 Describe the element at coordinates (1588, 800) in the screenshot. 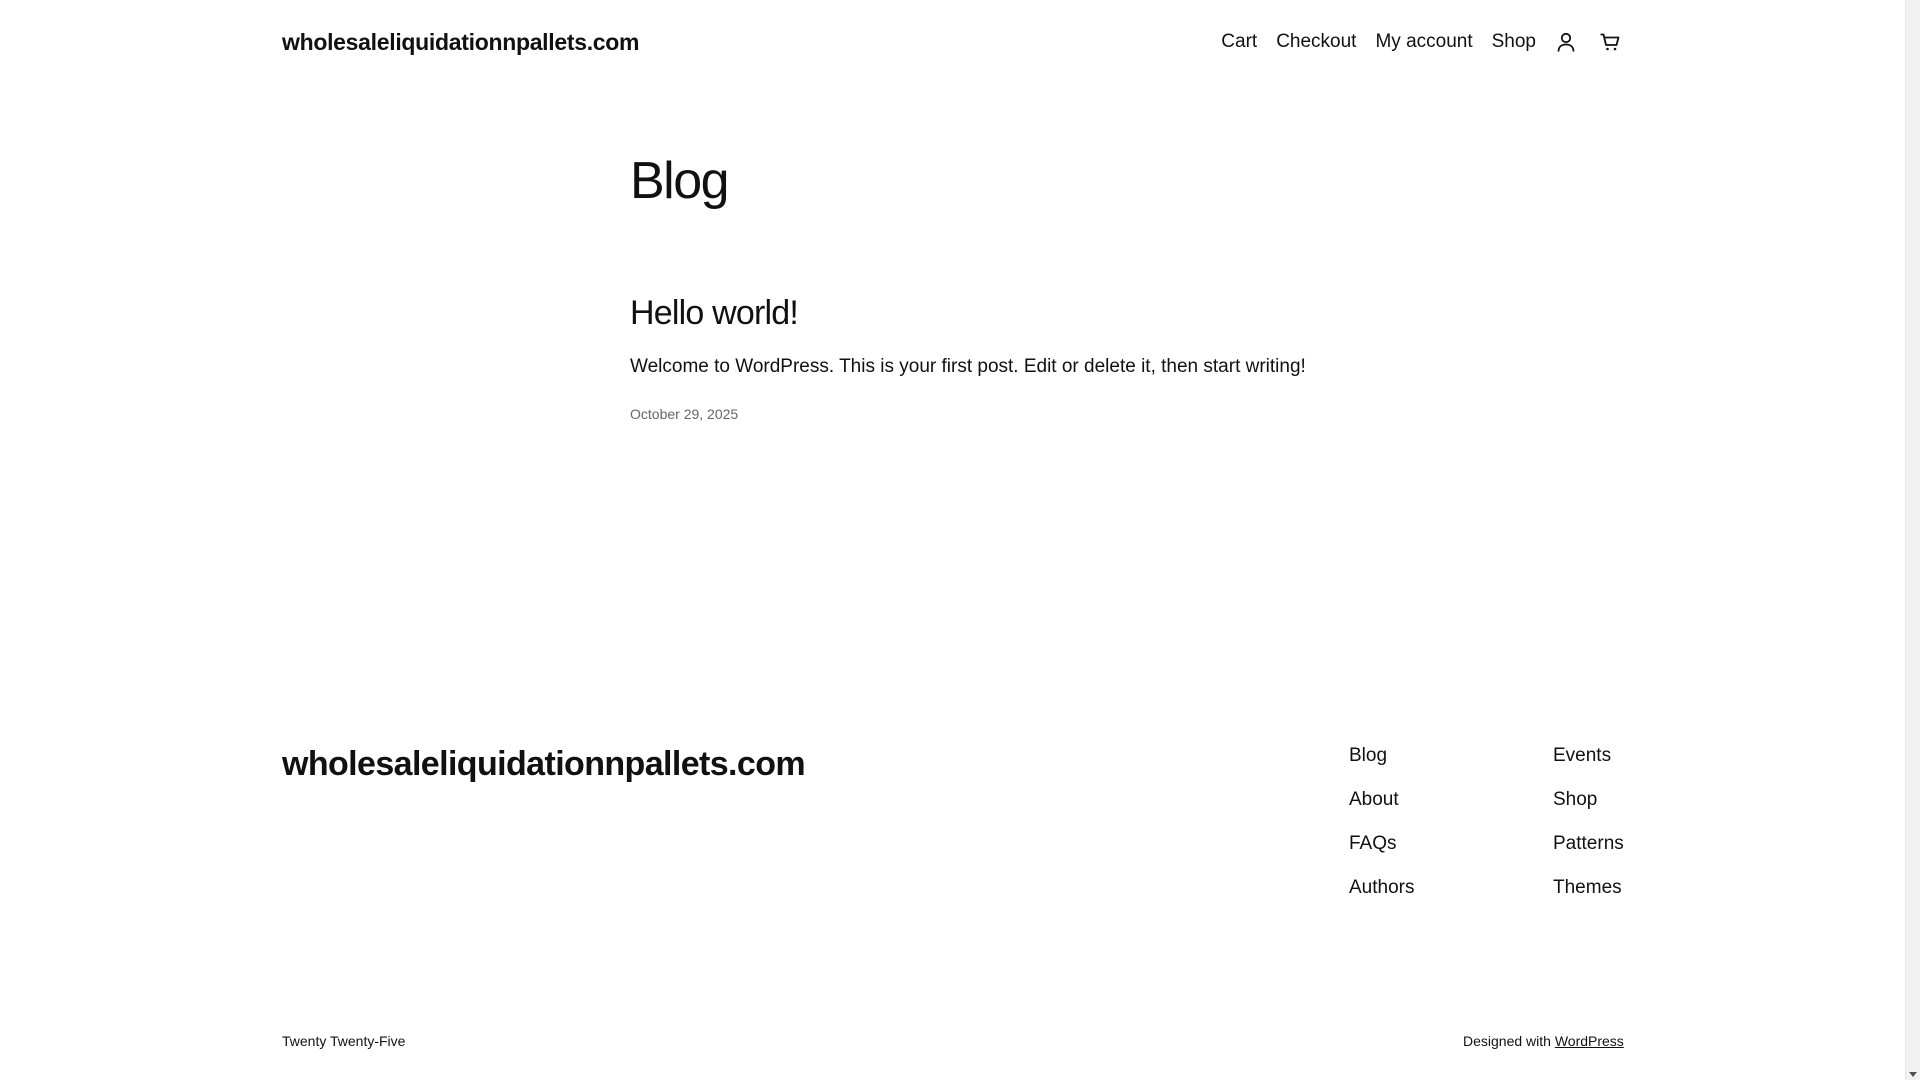

I see `footer-link-shop: Shop` at that location.